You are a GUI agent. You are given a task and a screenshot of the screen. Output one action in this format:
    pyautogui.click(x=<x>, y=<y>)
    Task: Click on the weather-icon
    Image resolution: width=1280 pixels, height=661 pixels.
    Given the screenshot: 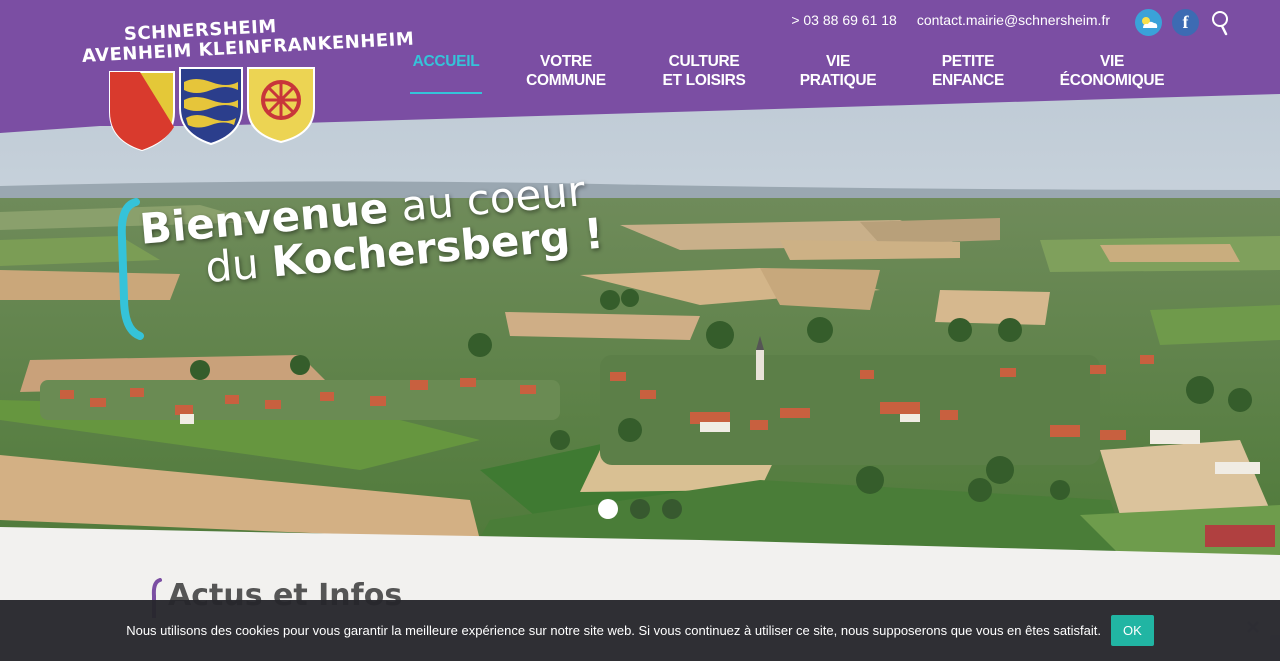 What is the action you would take?
    pyautogui.click(x=1148, y=22)
    